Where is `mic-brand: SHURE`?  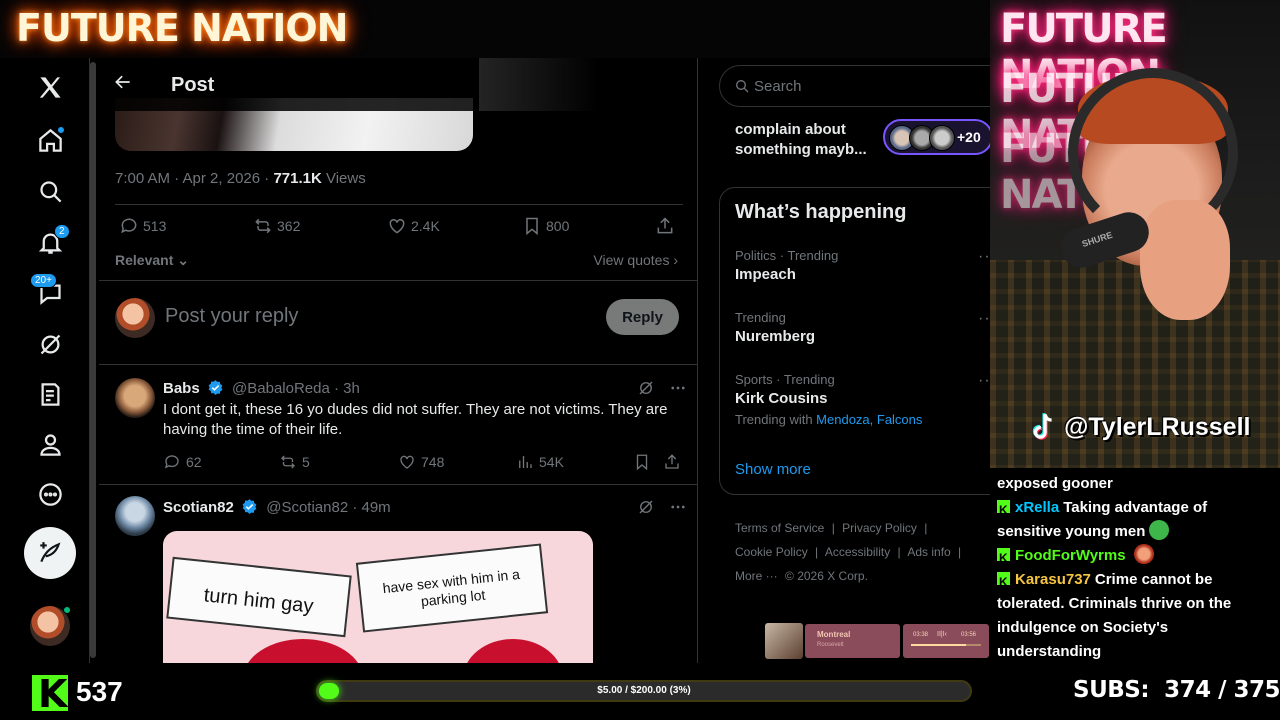 mic-brand: SHURE is located at coordinates (1097, 239).